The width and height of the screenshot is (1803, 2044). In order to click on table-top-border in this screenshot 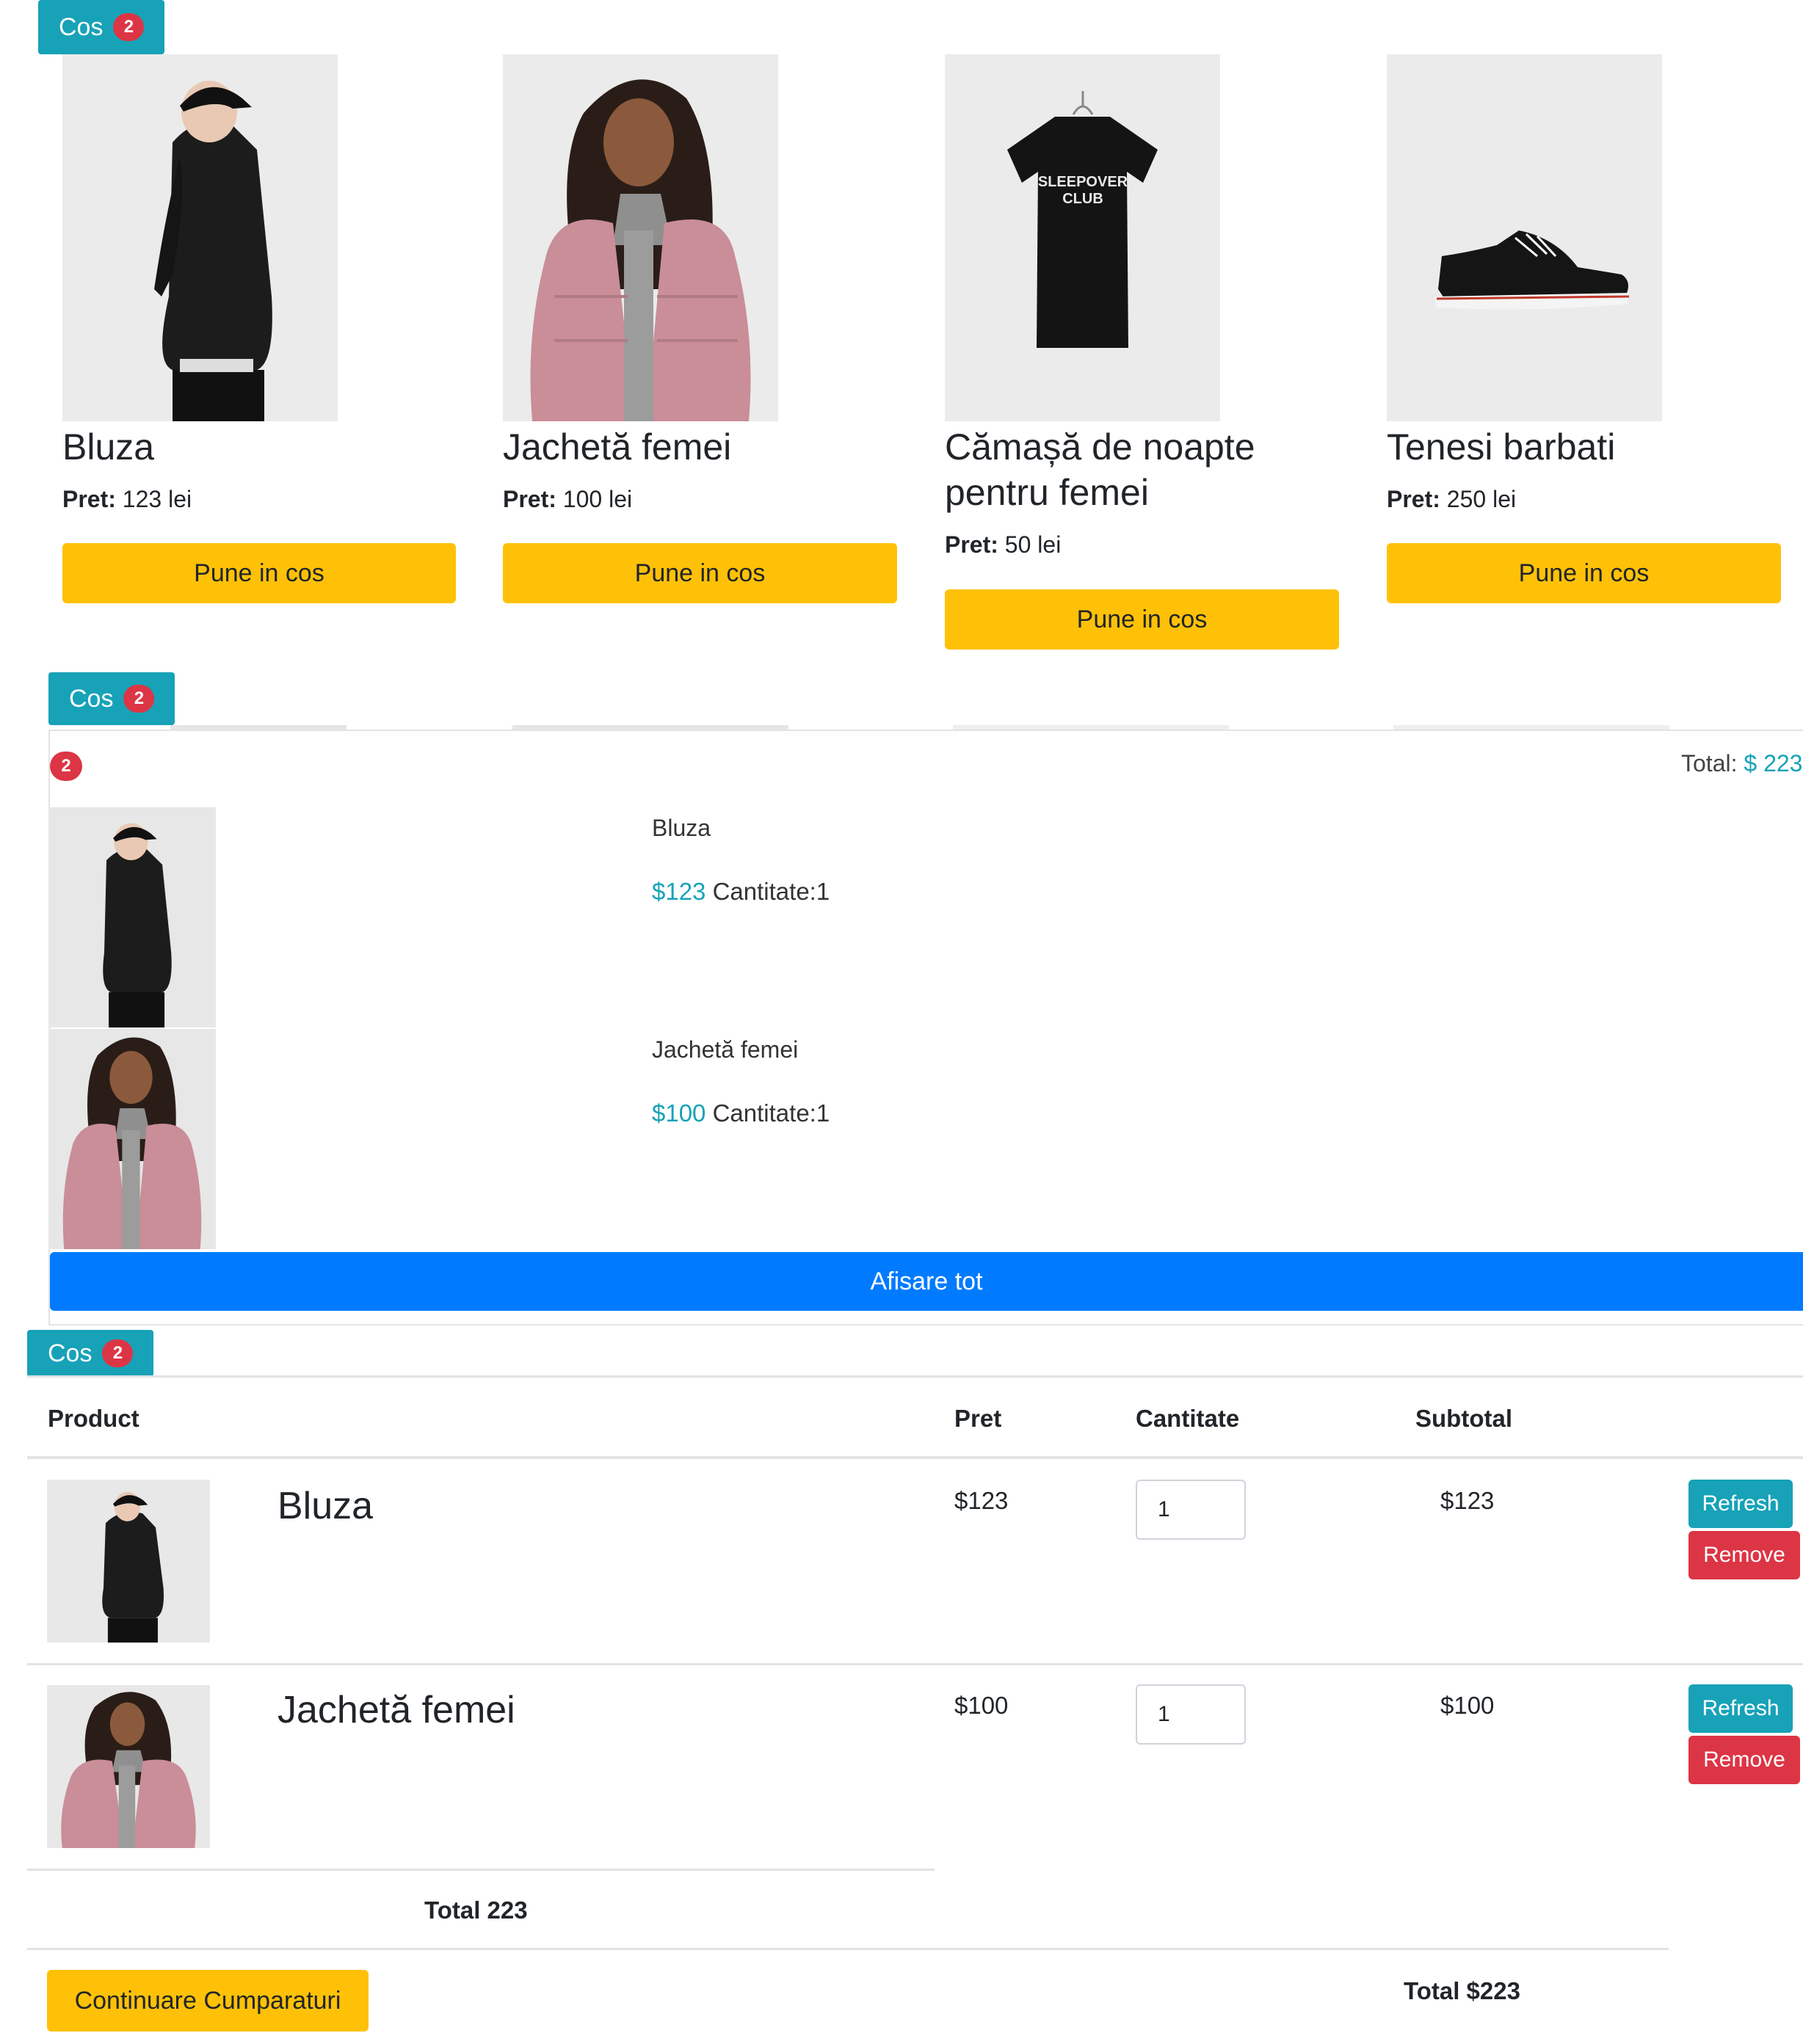, I will do `click(915, 1376)`.